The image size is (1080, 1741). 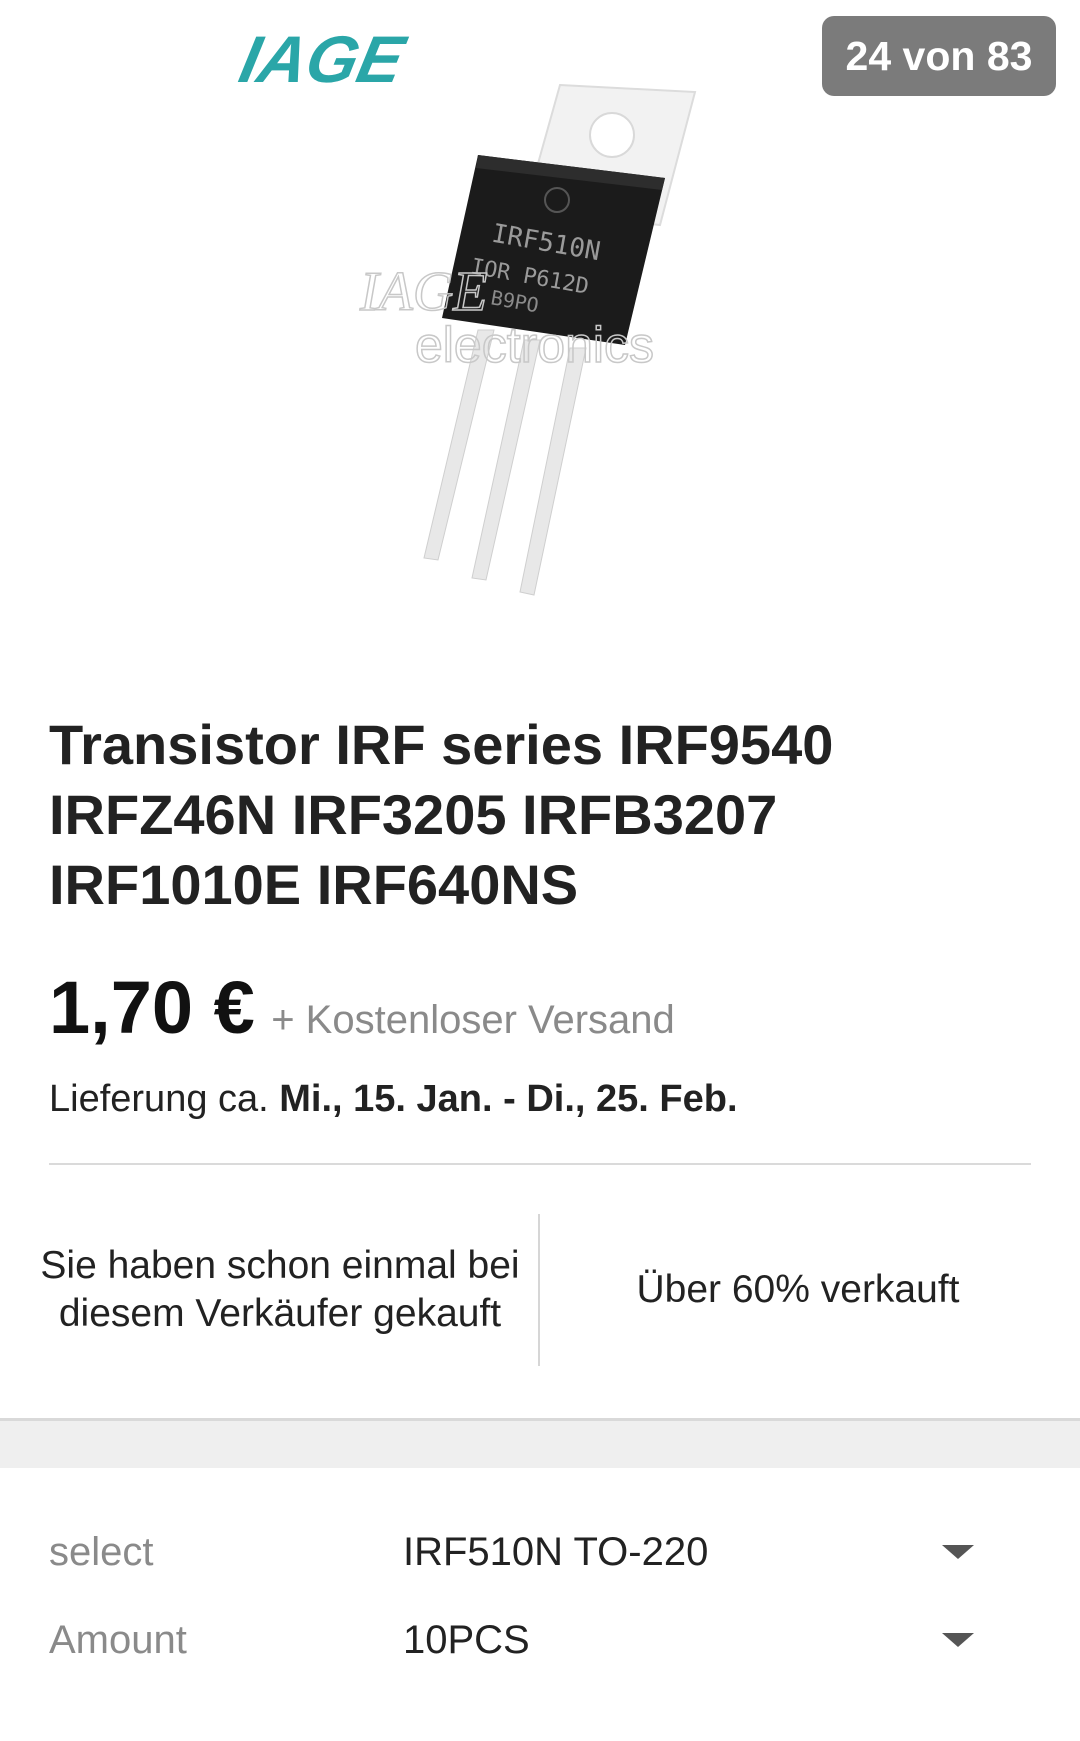 I want to click on image-counter-badge: 24 von 83, so click(x=939, y=56).